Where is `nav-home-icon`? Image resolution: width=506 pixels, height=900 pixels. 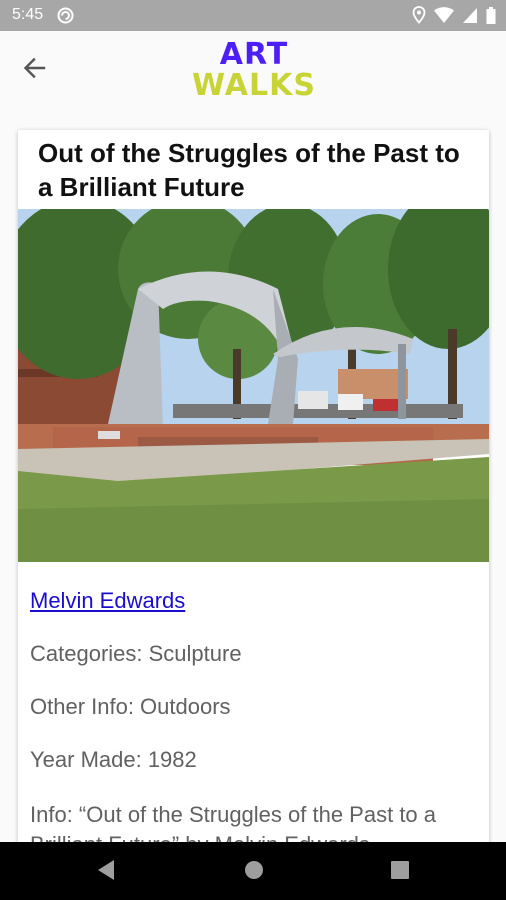
nav-home-icon is located at coordinates (254, 870).